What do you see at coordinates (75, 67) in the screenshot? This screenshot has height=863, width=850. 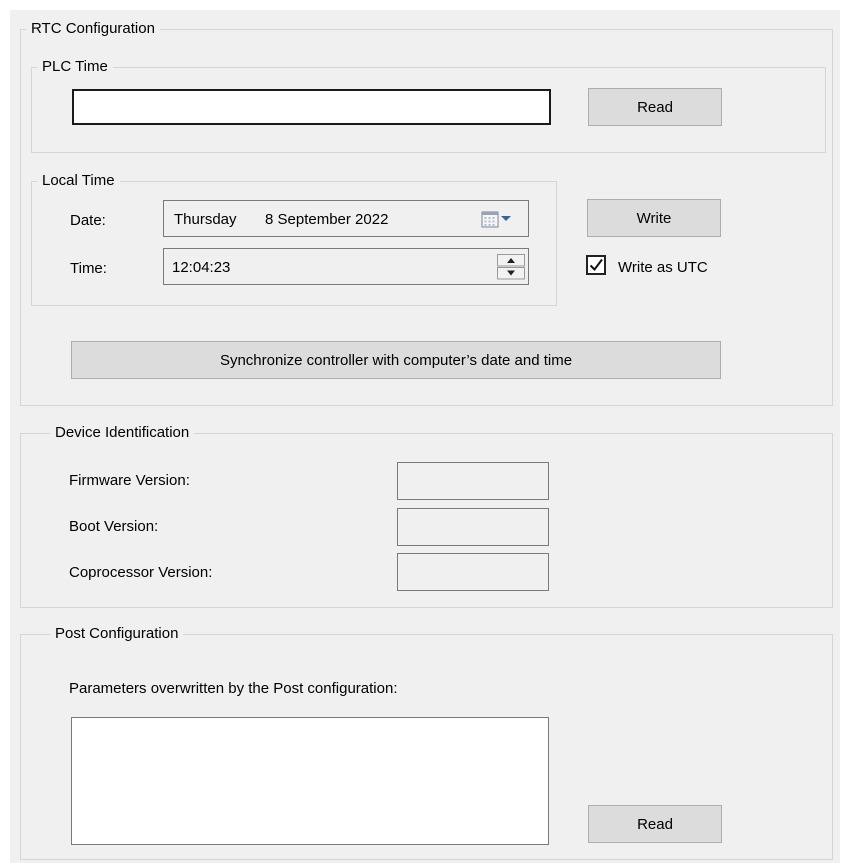 I see `plc-time-title: PLC Time` at bounding box center [75, 67].